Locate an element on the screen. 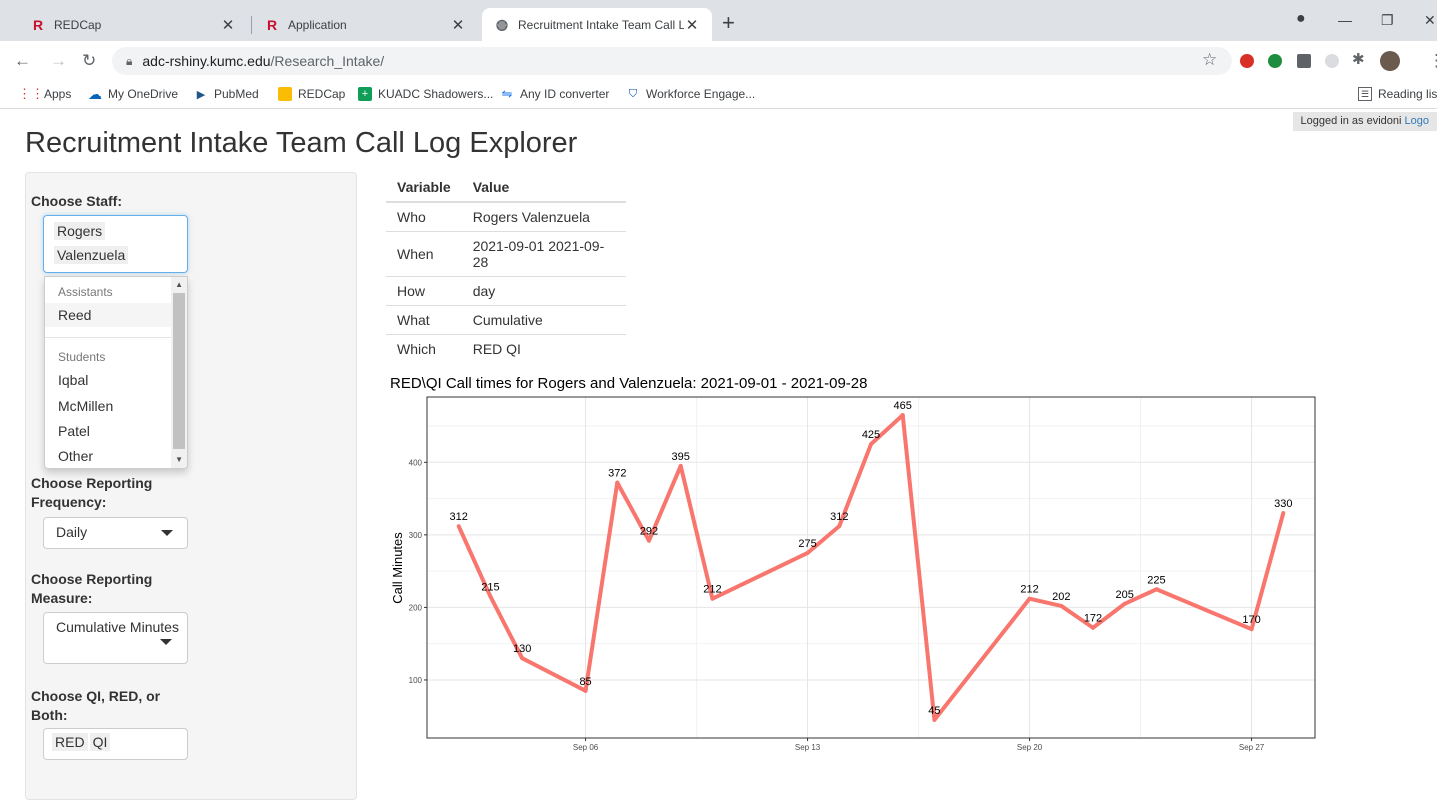  extensions-puzzle-icon: ✱ is located at coordinates (1358, 59).